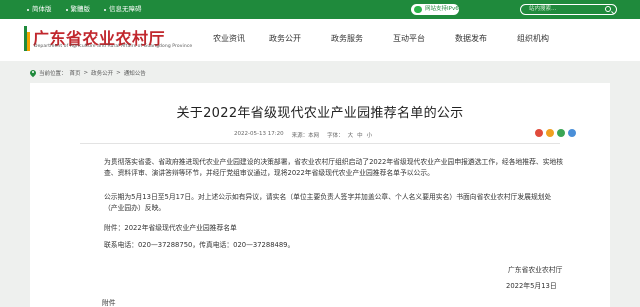 The height and width of the screenshot is (307, 640). Describe the element at coordinates (229, 38) in the screenshot. I see `nav-agri-news: 农业资讯` at that location.